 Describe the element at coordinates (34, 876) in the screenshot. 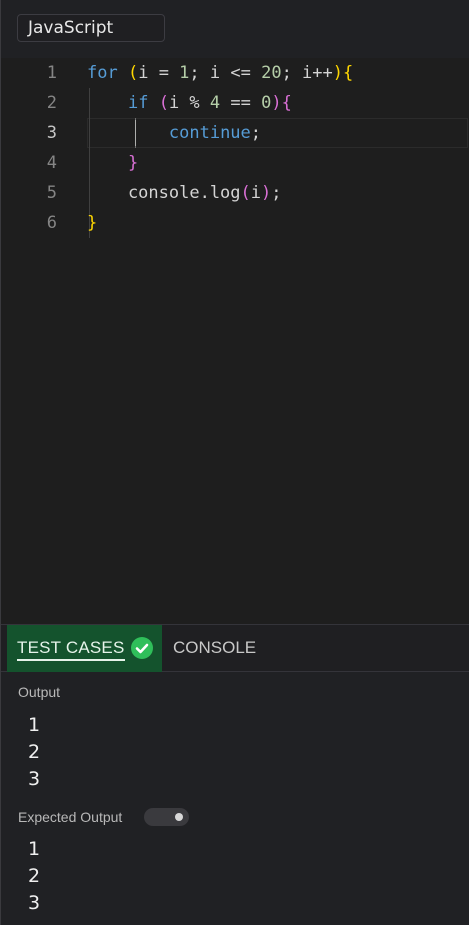

I see `expected-output-value: 2` at that location.